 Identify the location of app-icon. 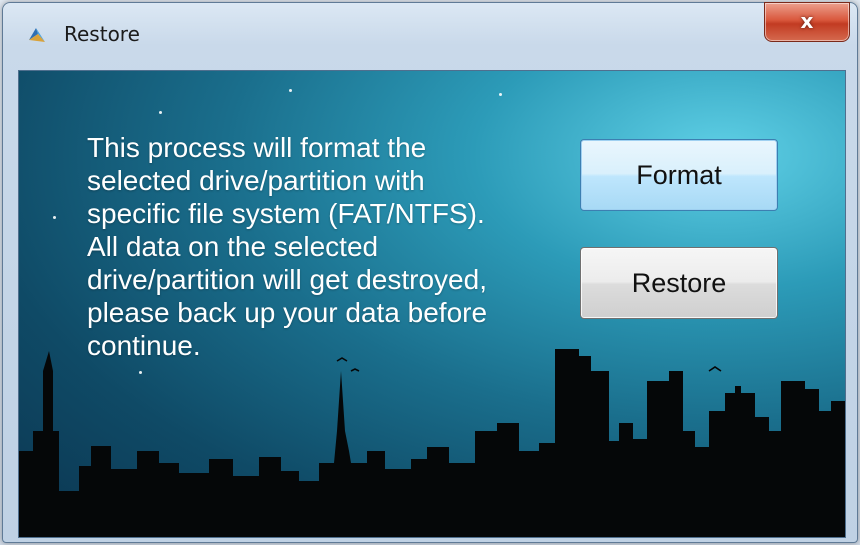
(37, 35).